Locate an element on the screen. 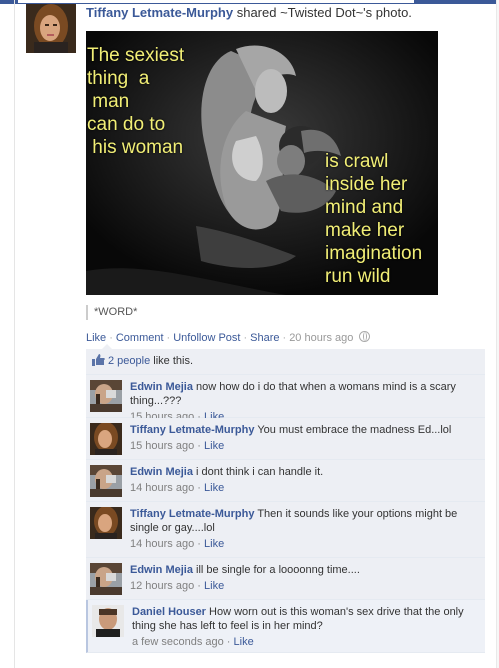 Image resolution: width=499 pixels, height=668 pixels. comment-meta: a few seconds ago · Like is located at coordinates (308, 642).